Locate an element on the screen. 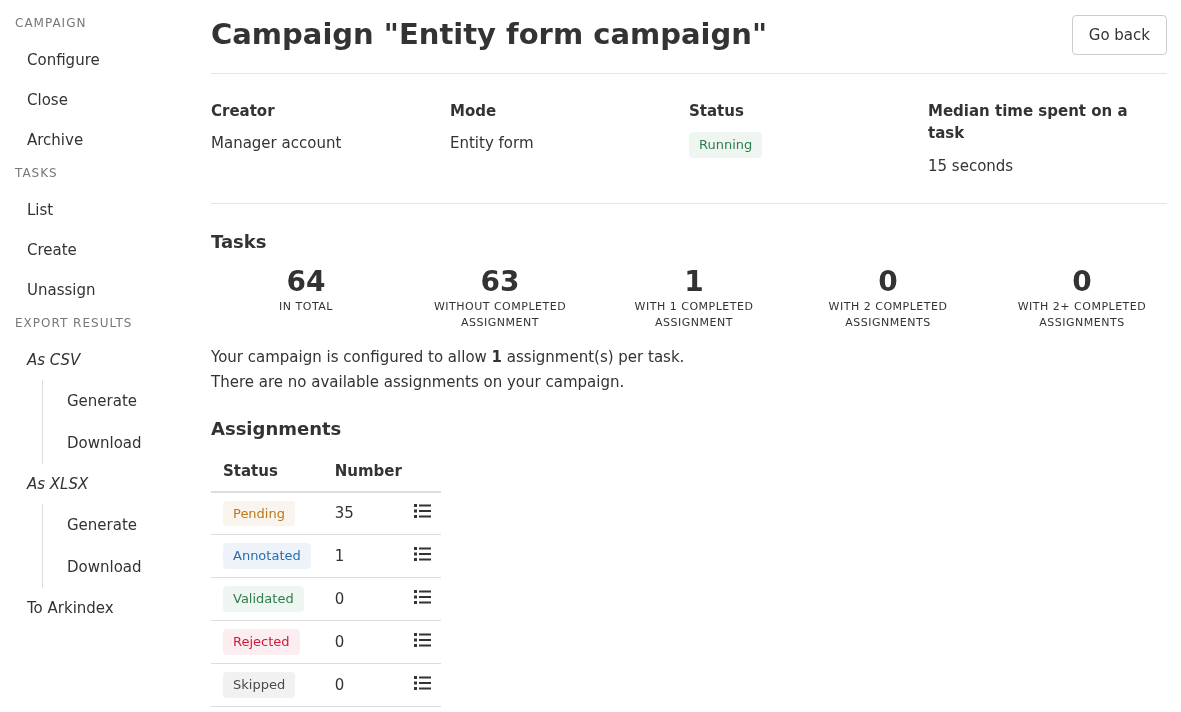 The width and height of the screenshot is (1181, 712). info-text: Your campaign is configured to allow 1 assignment(s) per task. is located at coordinates (448, 357).